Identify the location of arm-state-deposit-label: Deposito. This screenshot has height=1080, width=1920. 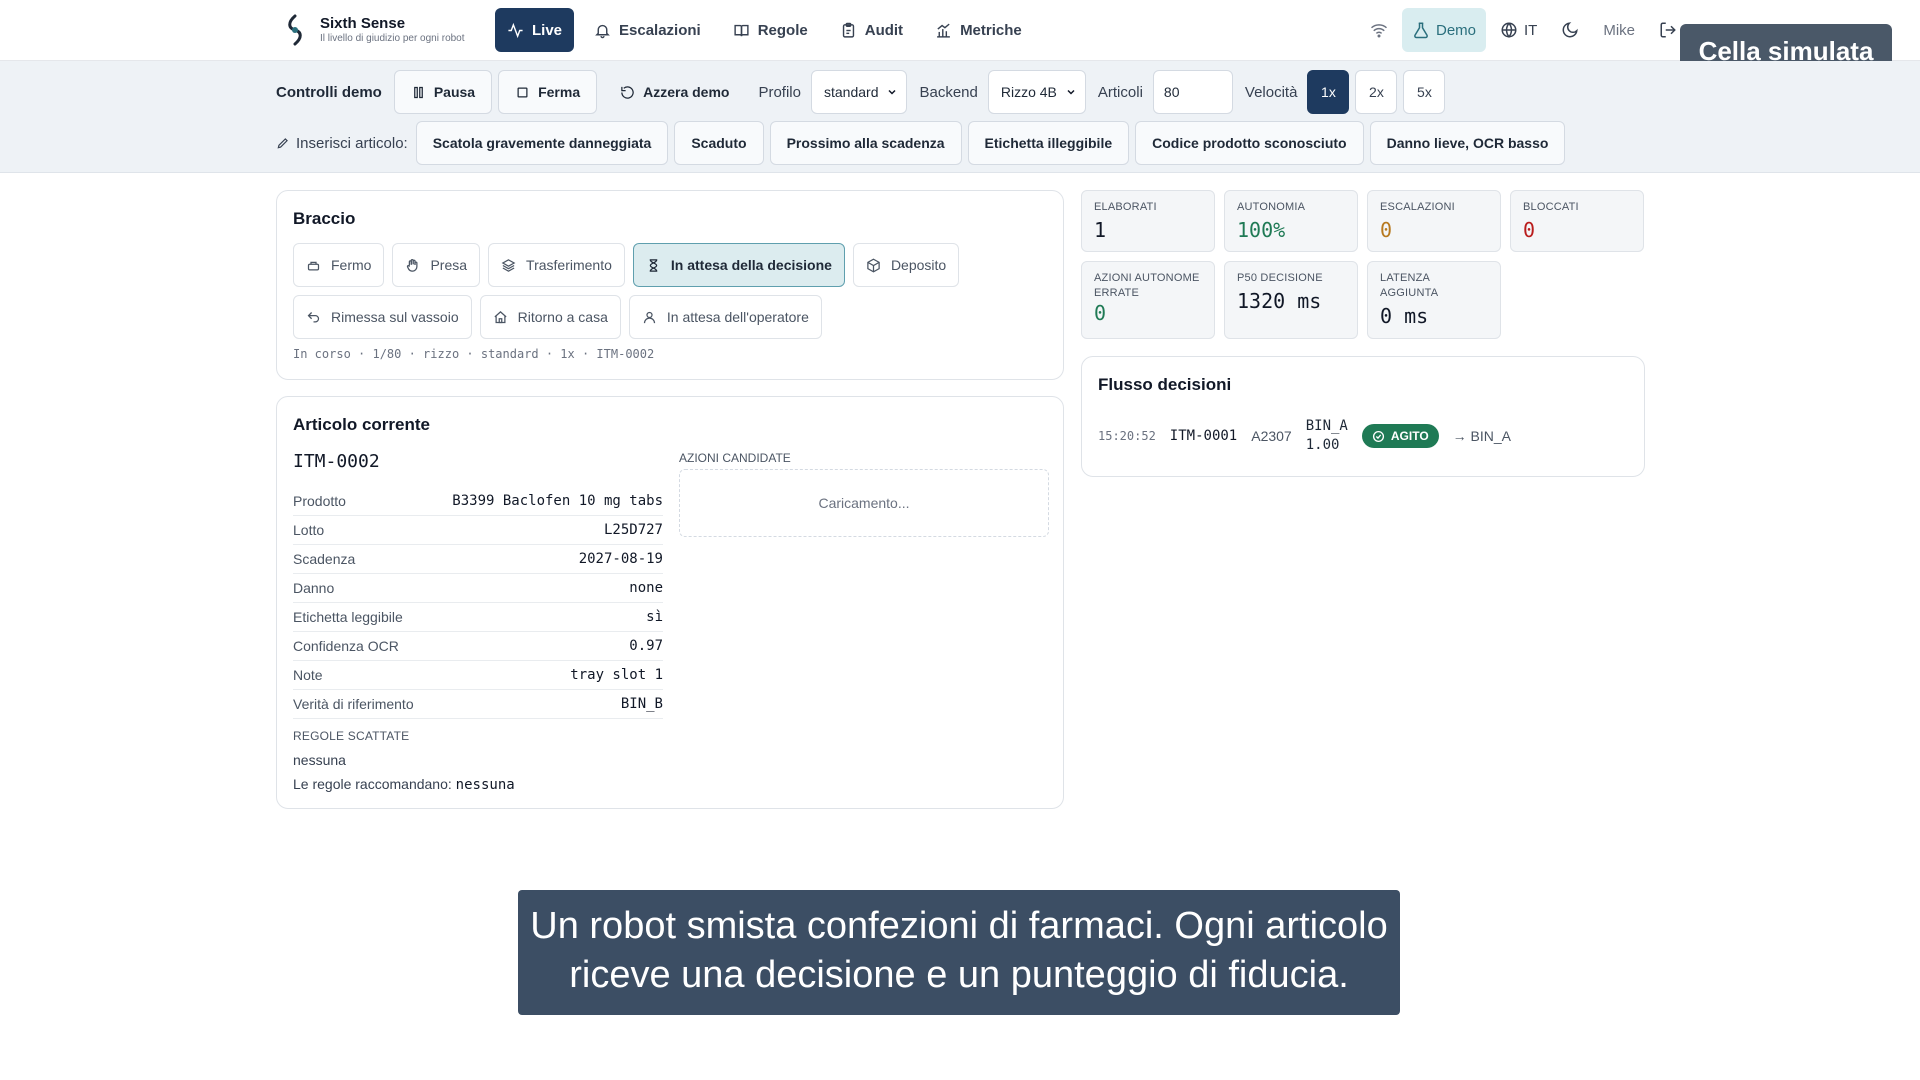
(918, 265).